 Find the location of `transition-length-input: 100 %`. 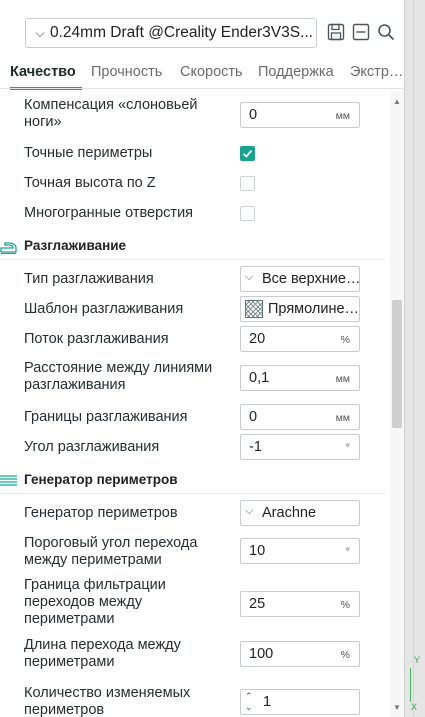

transition-length-input: 100 % is located at coordinates (300, 654).